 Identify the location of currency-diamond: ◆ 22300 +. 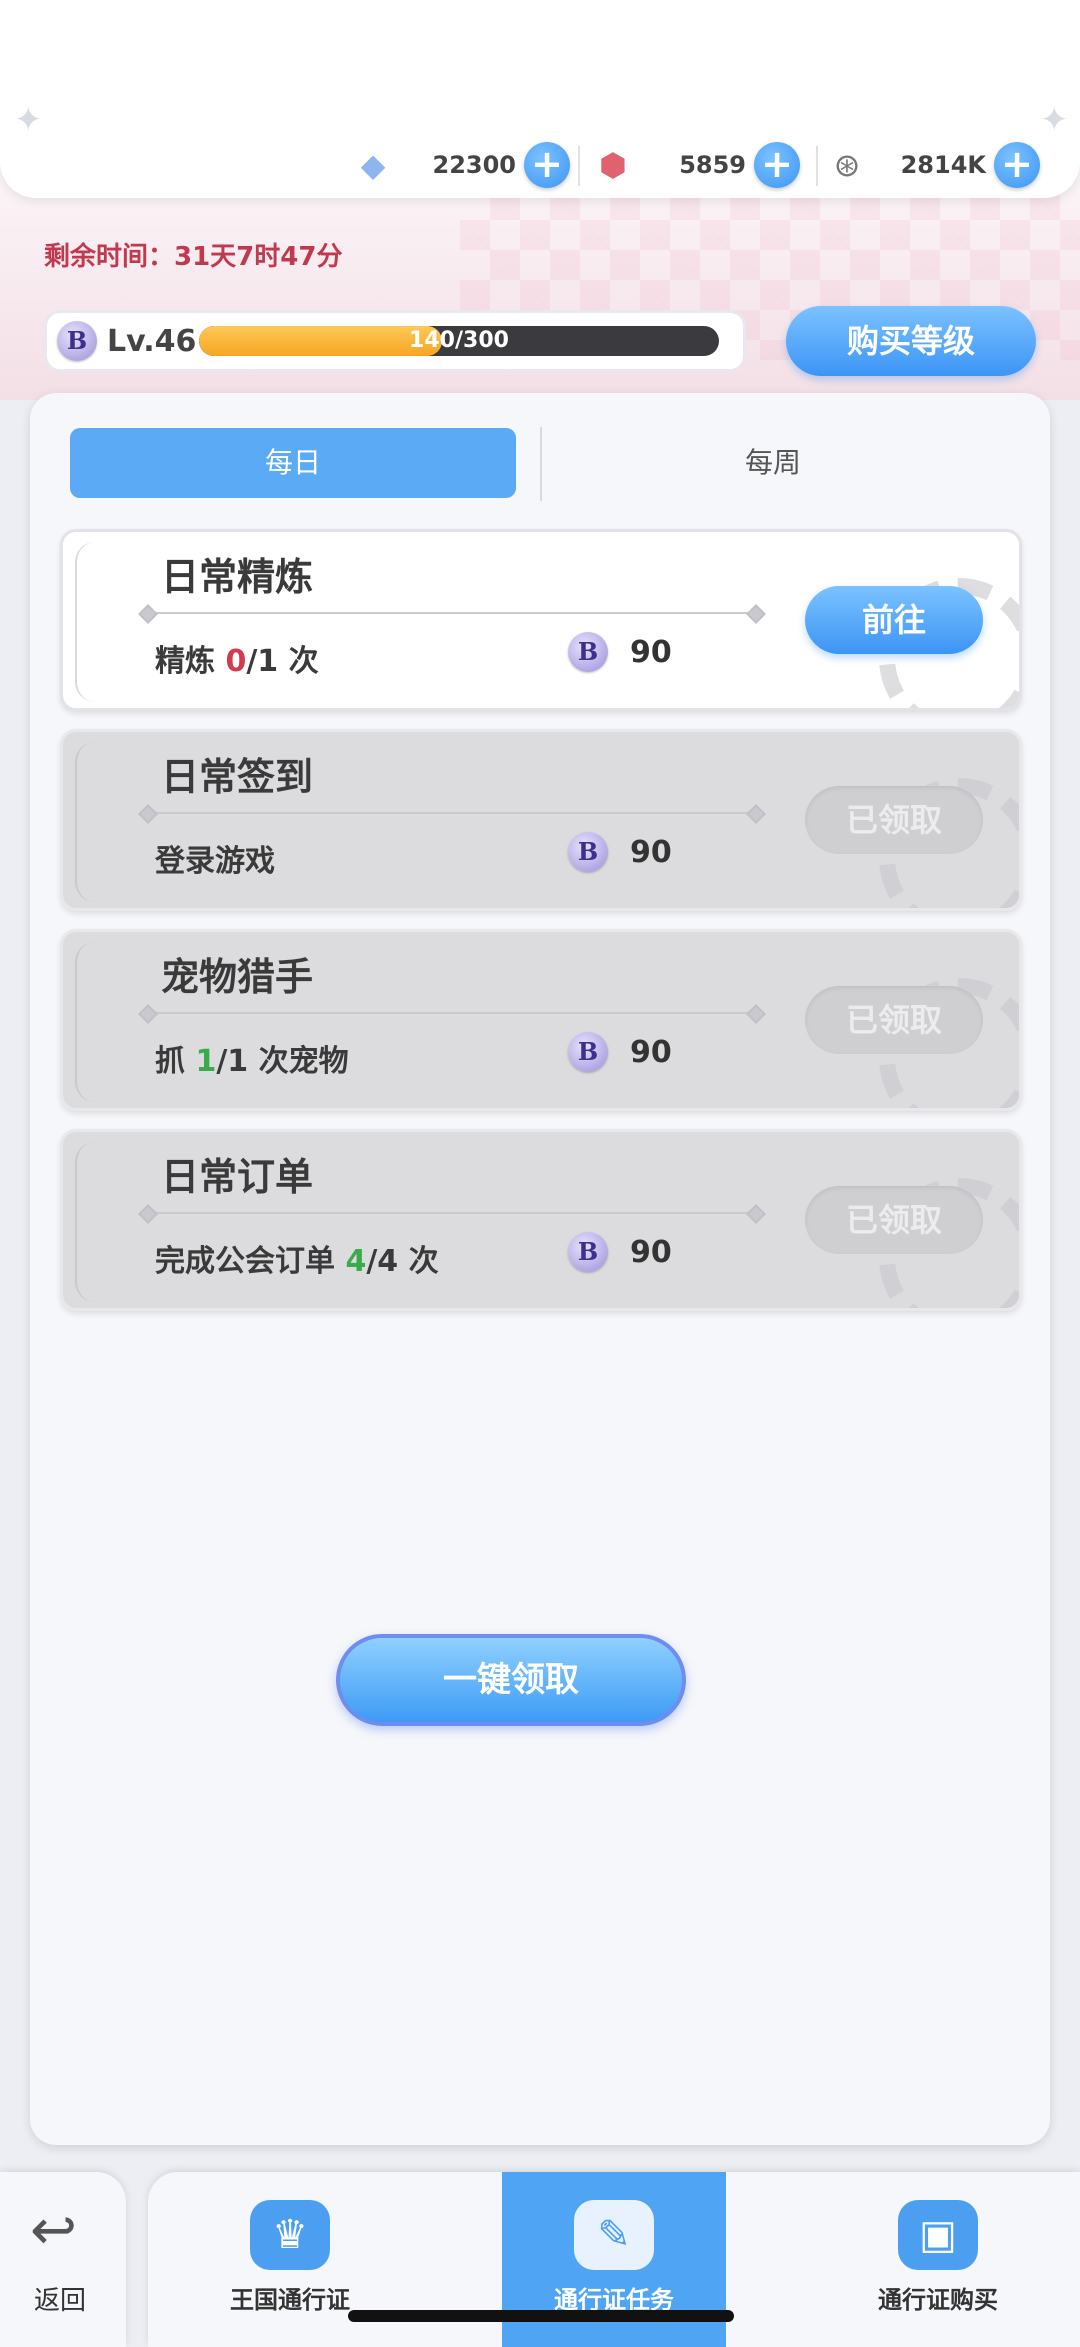
(460, 165).